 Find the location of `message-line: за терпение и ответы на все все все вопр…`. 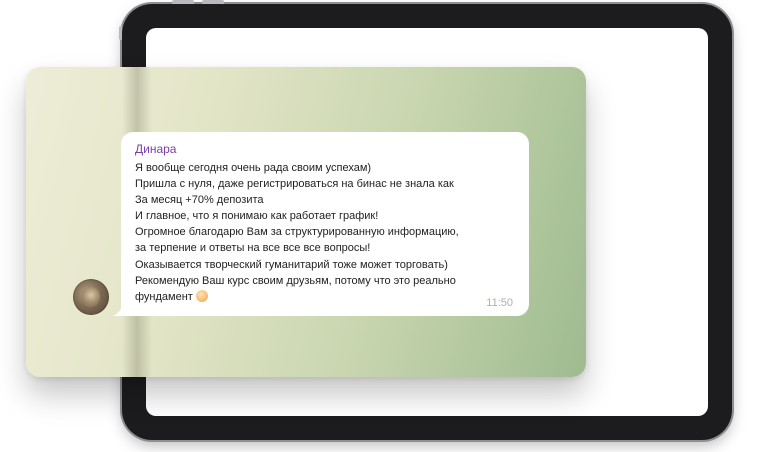

message-line: за терпение и ответы на все все все вопр… is located at coordinates (253, 248).